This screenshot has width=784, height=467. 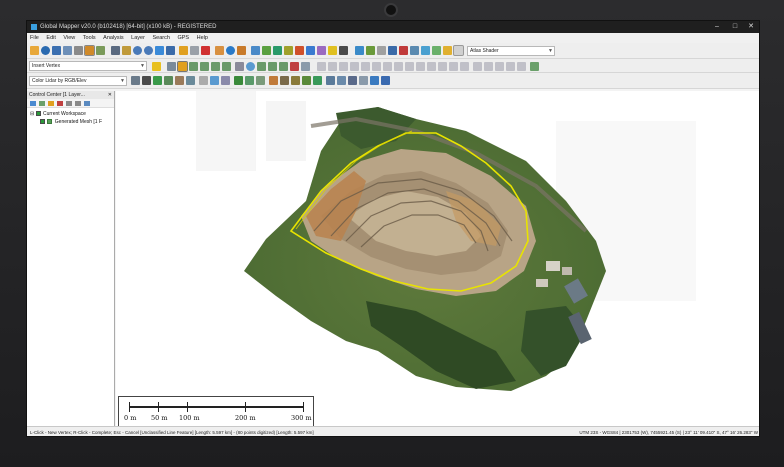 What do you see at coordinates (330, 80) in the screenshot?
I see `power-line-icon` at bounding box center [330, 80].